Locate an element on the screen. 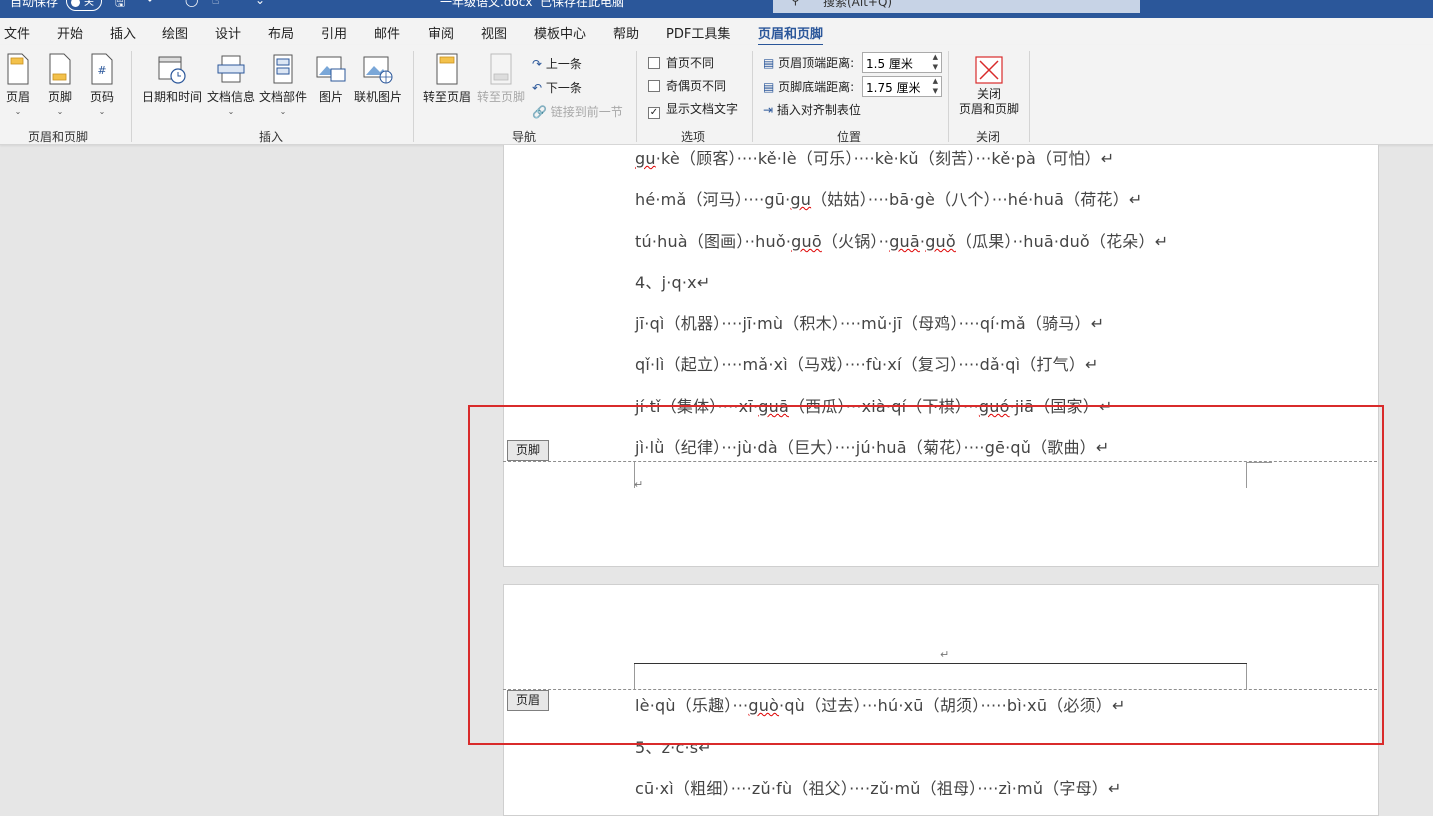 The height and width of the screenshot is (816, 1433). different-odd-even-label: 奇偶页不同 is located at coordinates (696, 86).